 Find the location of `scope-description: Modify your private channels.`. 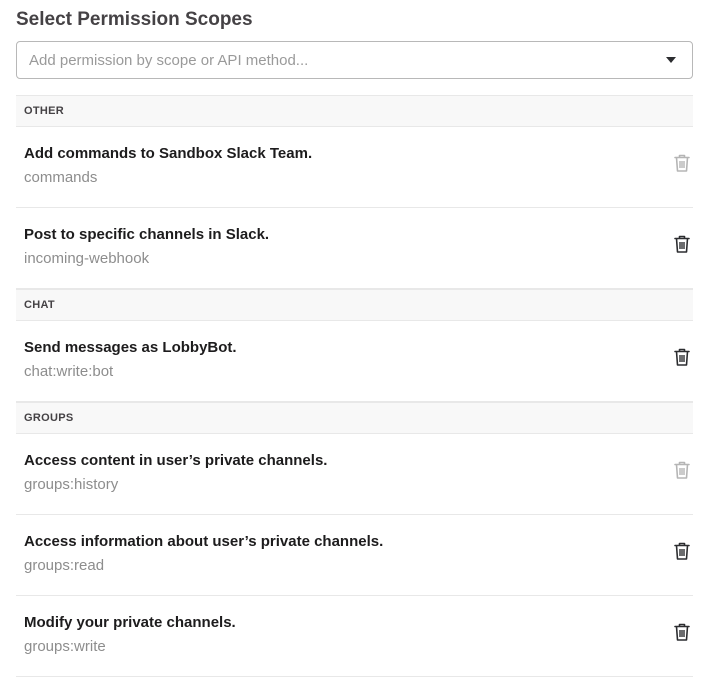

scope-description: Modify your private channels. is located at coordinates (130, 622).